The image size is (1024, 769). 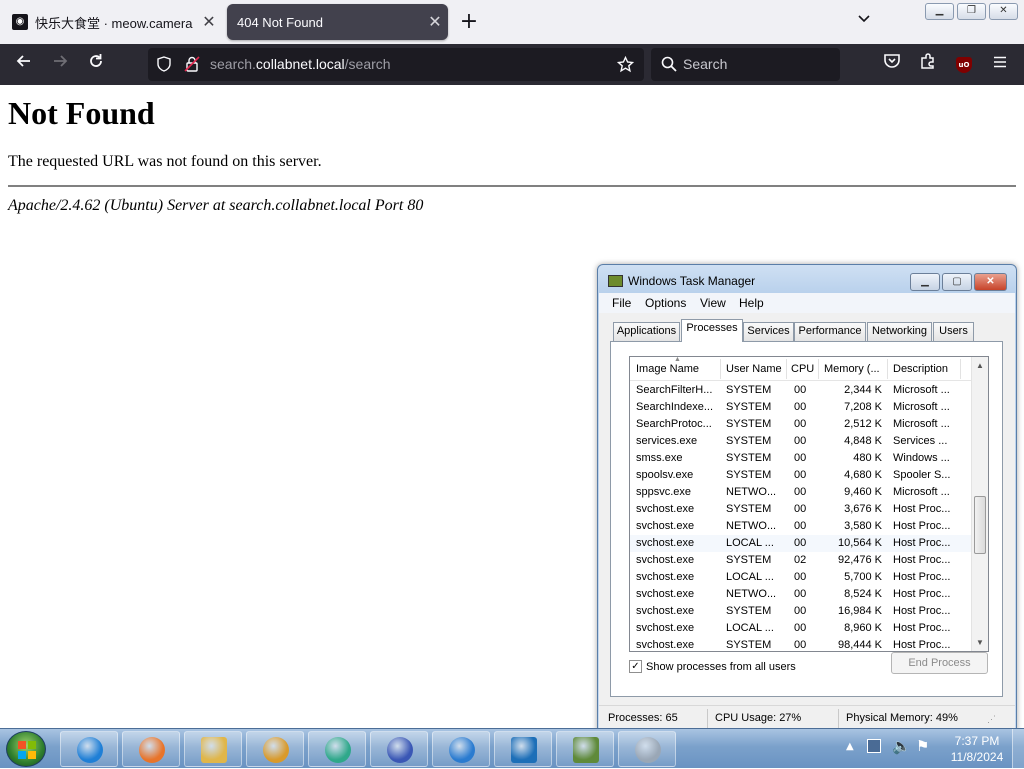 I want to click on firefox-icon, so click(x=152, y=750).